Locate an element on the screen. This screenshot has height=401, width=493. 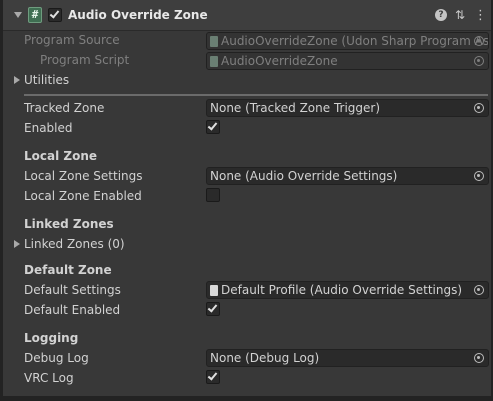
vrc-log-label: VRC Log is located at coordinates (49, 378).